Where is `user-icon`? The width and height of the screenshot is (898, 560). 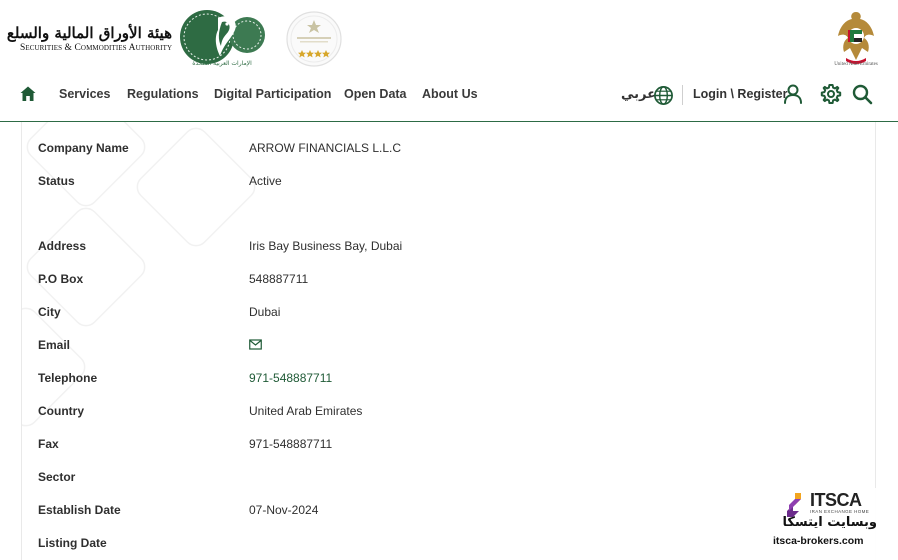 user-icon is located at coordinates (793, 94).